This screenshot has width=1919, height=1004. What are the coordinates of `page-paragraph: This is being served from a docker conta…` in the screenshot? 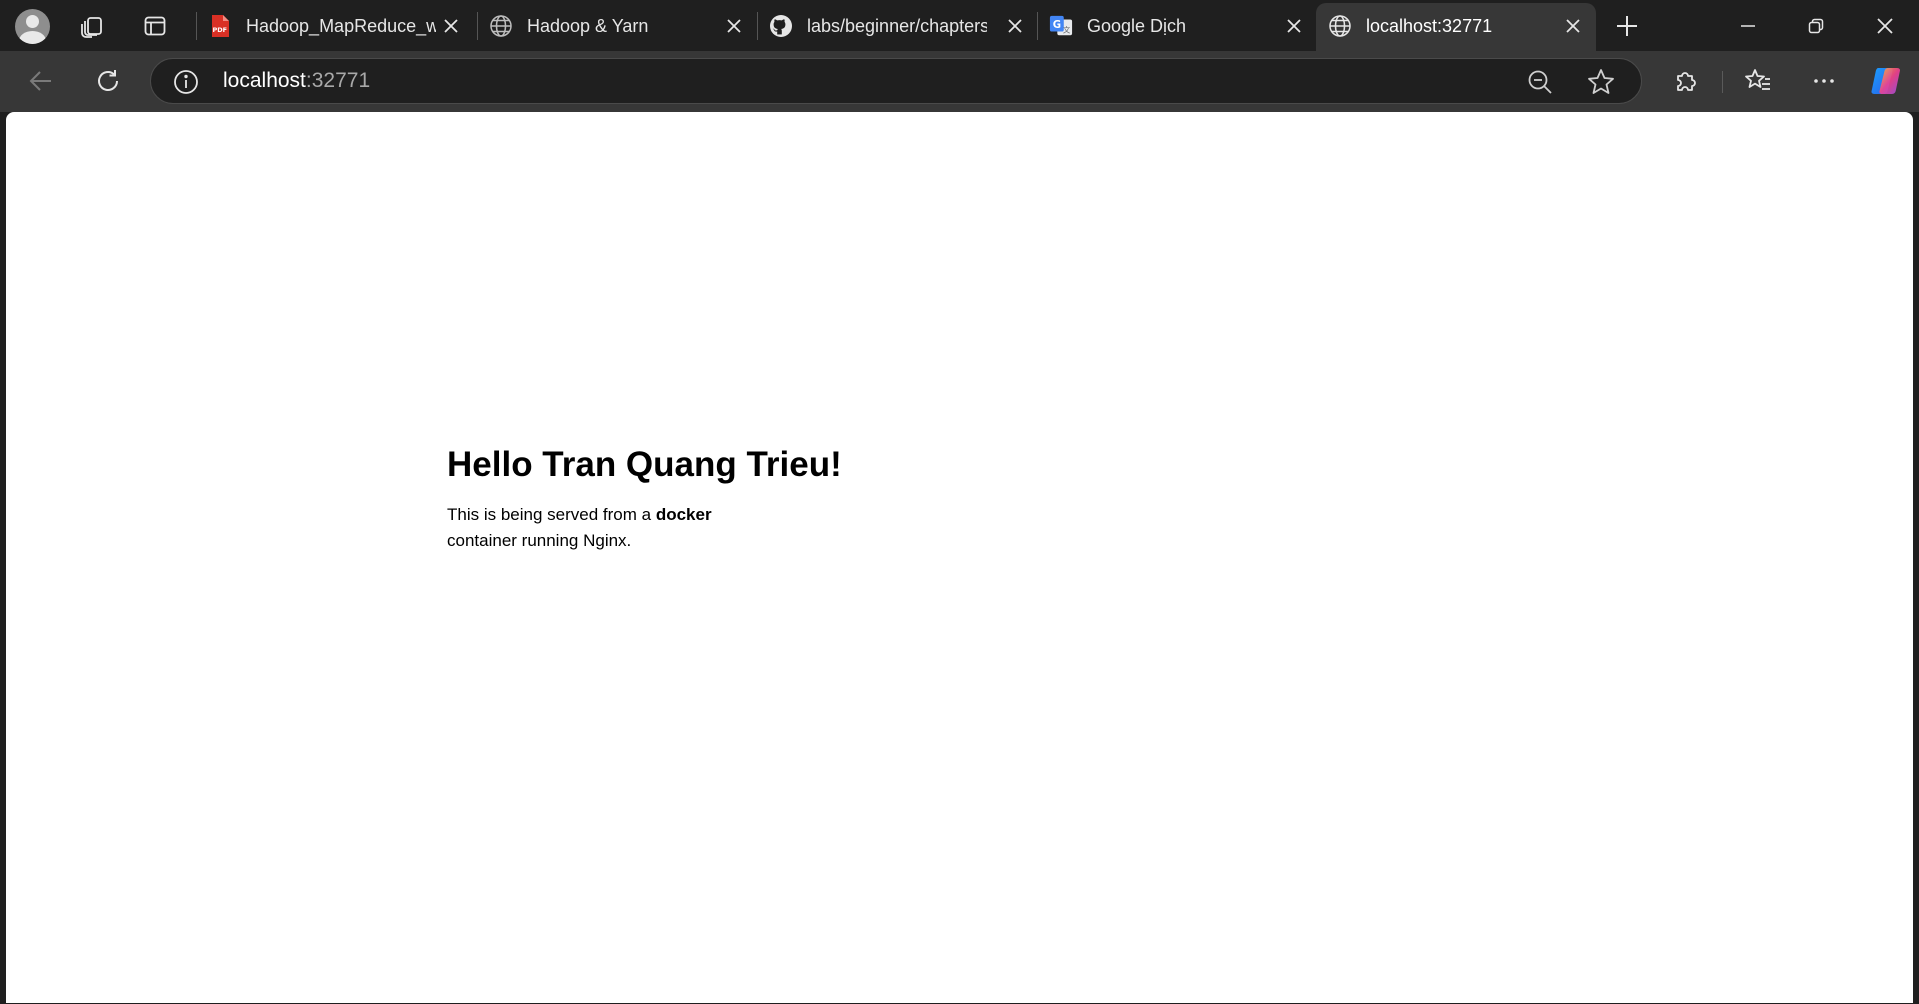 It's located at (592, 528).